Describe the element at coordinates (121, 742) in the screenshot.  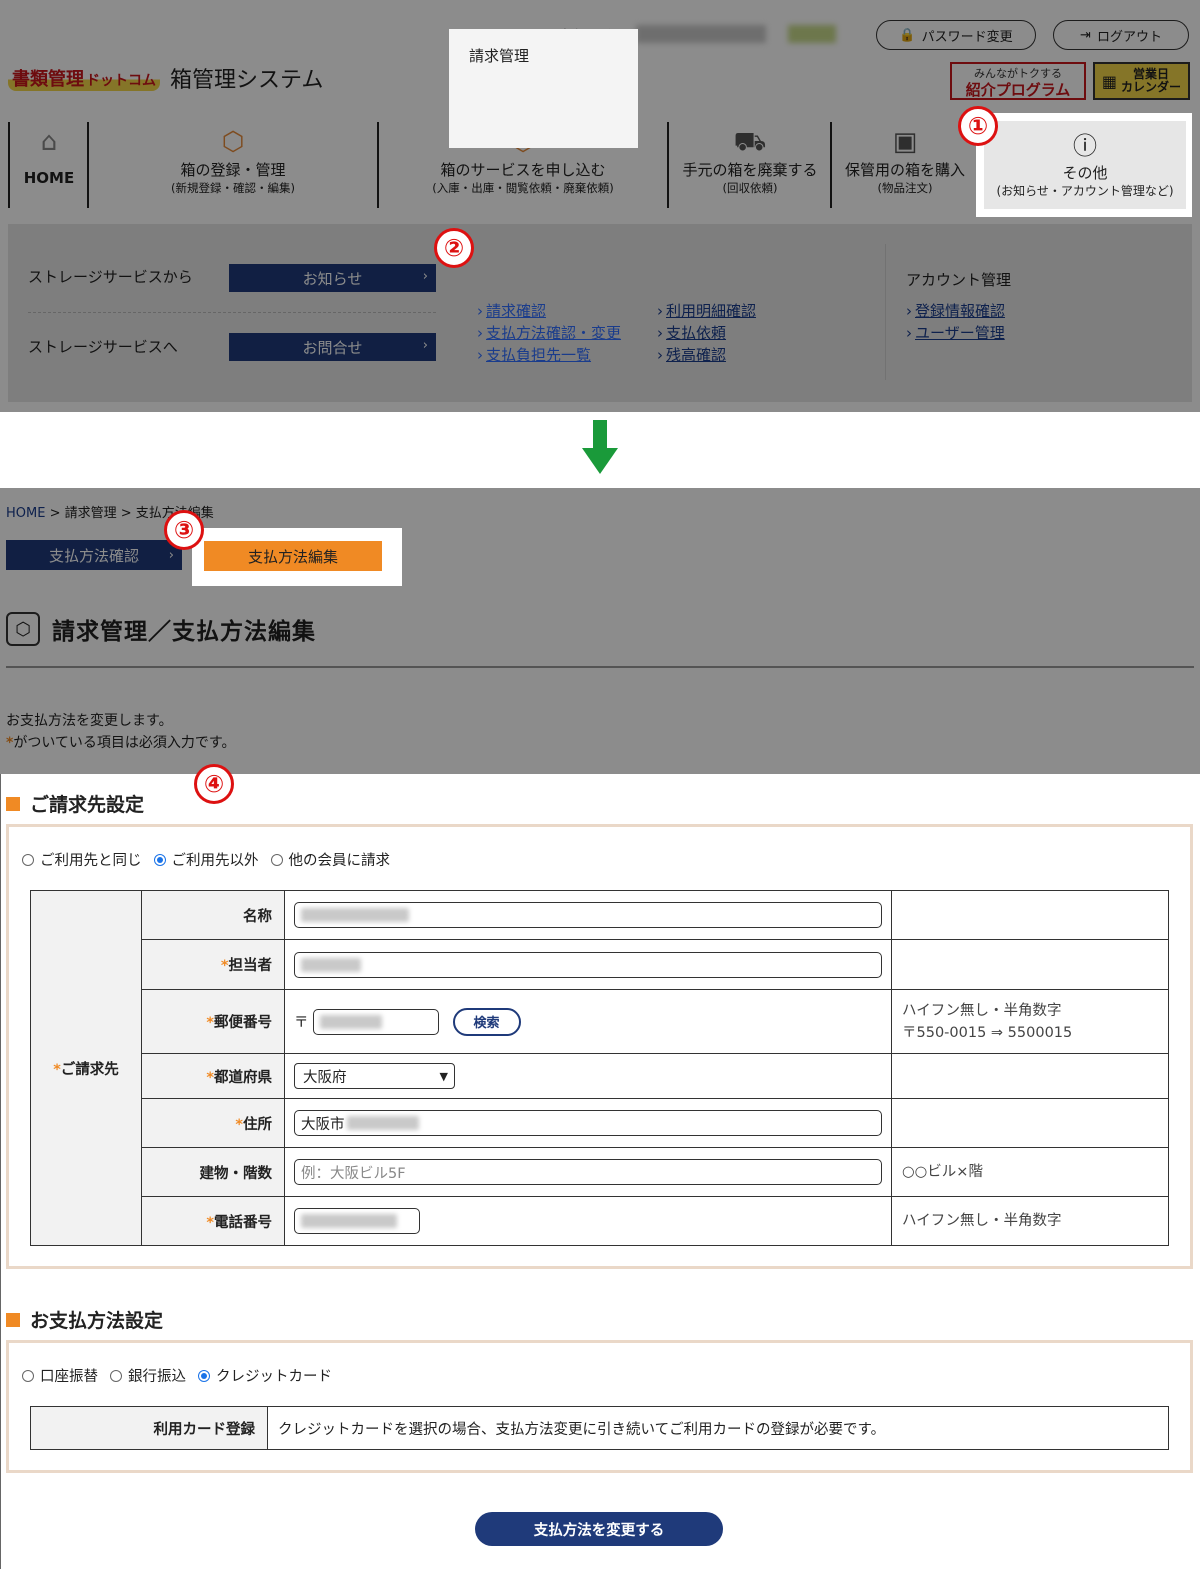
I see `required-note: *がついている項目は必須入力です。` at that location.